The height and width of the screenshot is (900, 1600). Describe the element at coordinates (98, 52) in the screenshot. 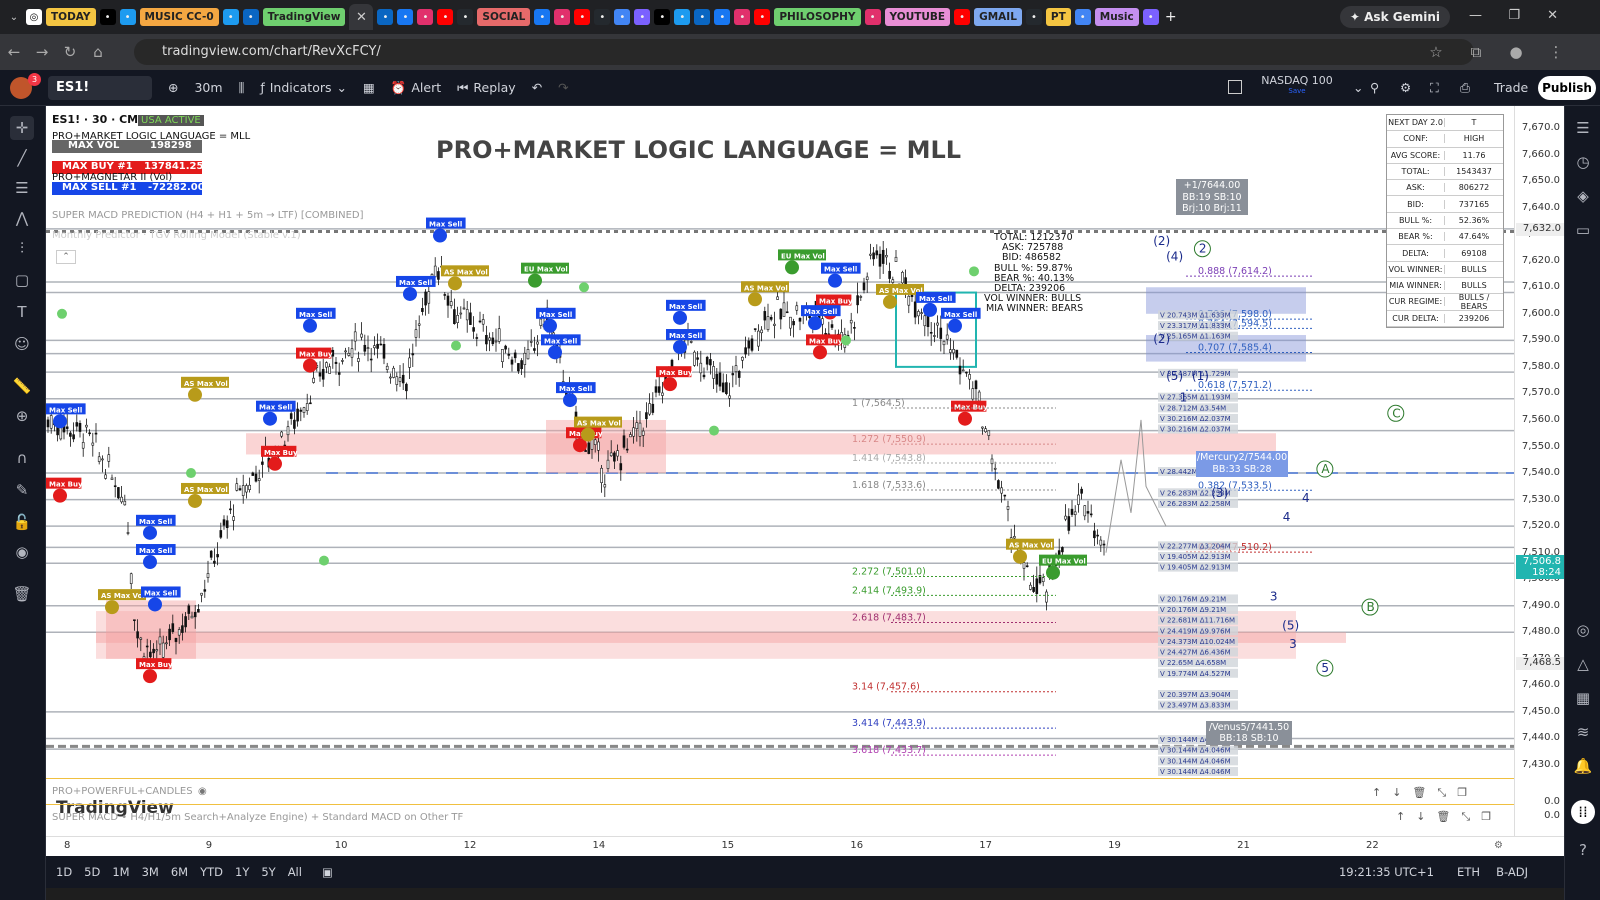

I see `home-icon: ⌂` at that location.